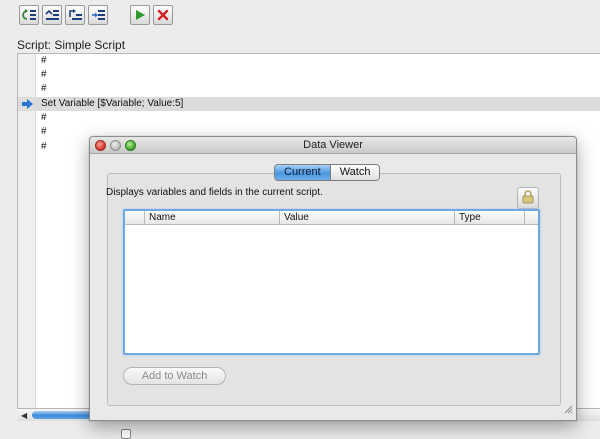 This screenshot has width=600, height=439. I want to click on lock-button, so click(528, 198).